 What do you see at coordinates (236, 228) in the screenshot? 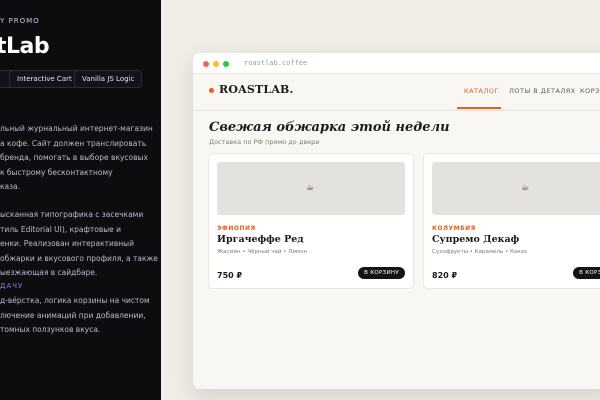
I see `product-origin: ЭФИОПИЯ` at bounding box center [236, 228].